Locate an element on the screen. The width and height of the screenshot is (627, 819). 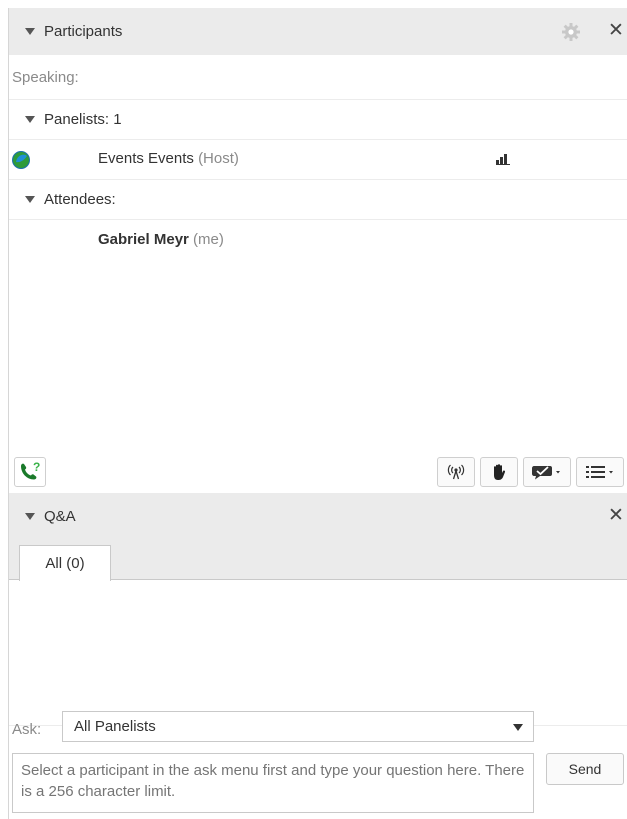
participants-toolbar: ? is located at coordinates (318, 473).